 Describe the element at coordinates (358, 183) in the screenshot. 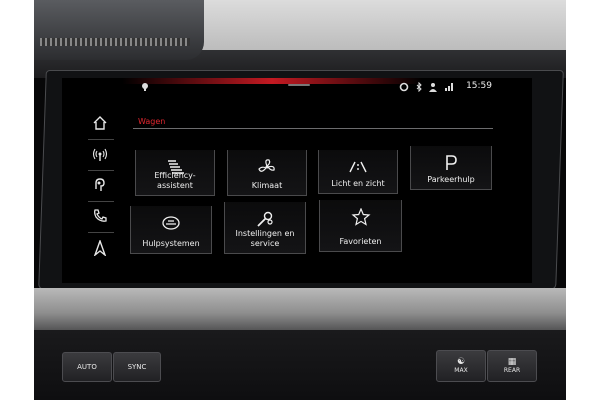

I see `tile-label: Licht en zicht` at that location.